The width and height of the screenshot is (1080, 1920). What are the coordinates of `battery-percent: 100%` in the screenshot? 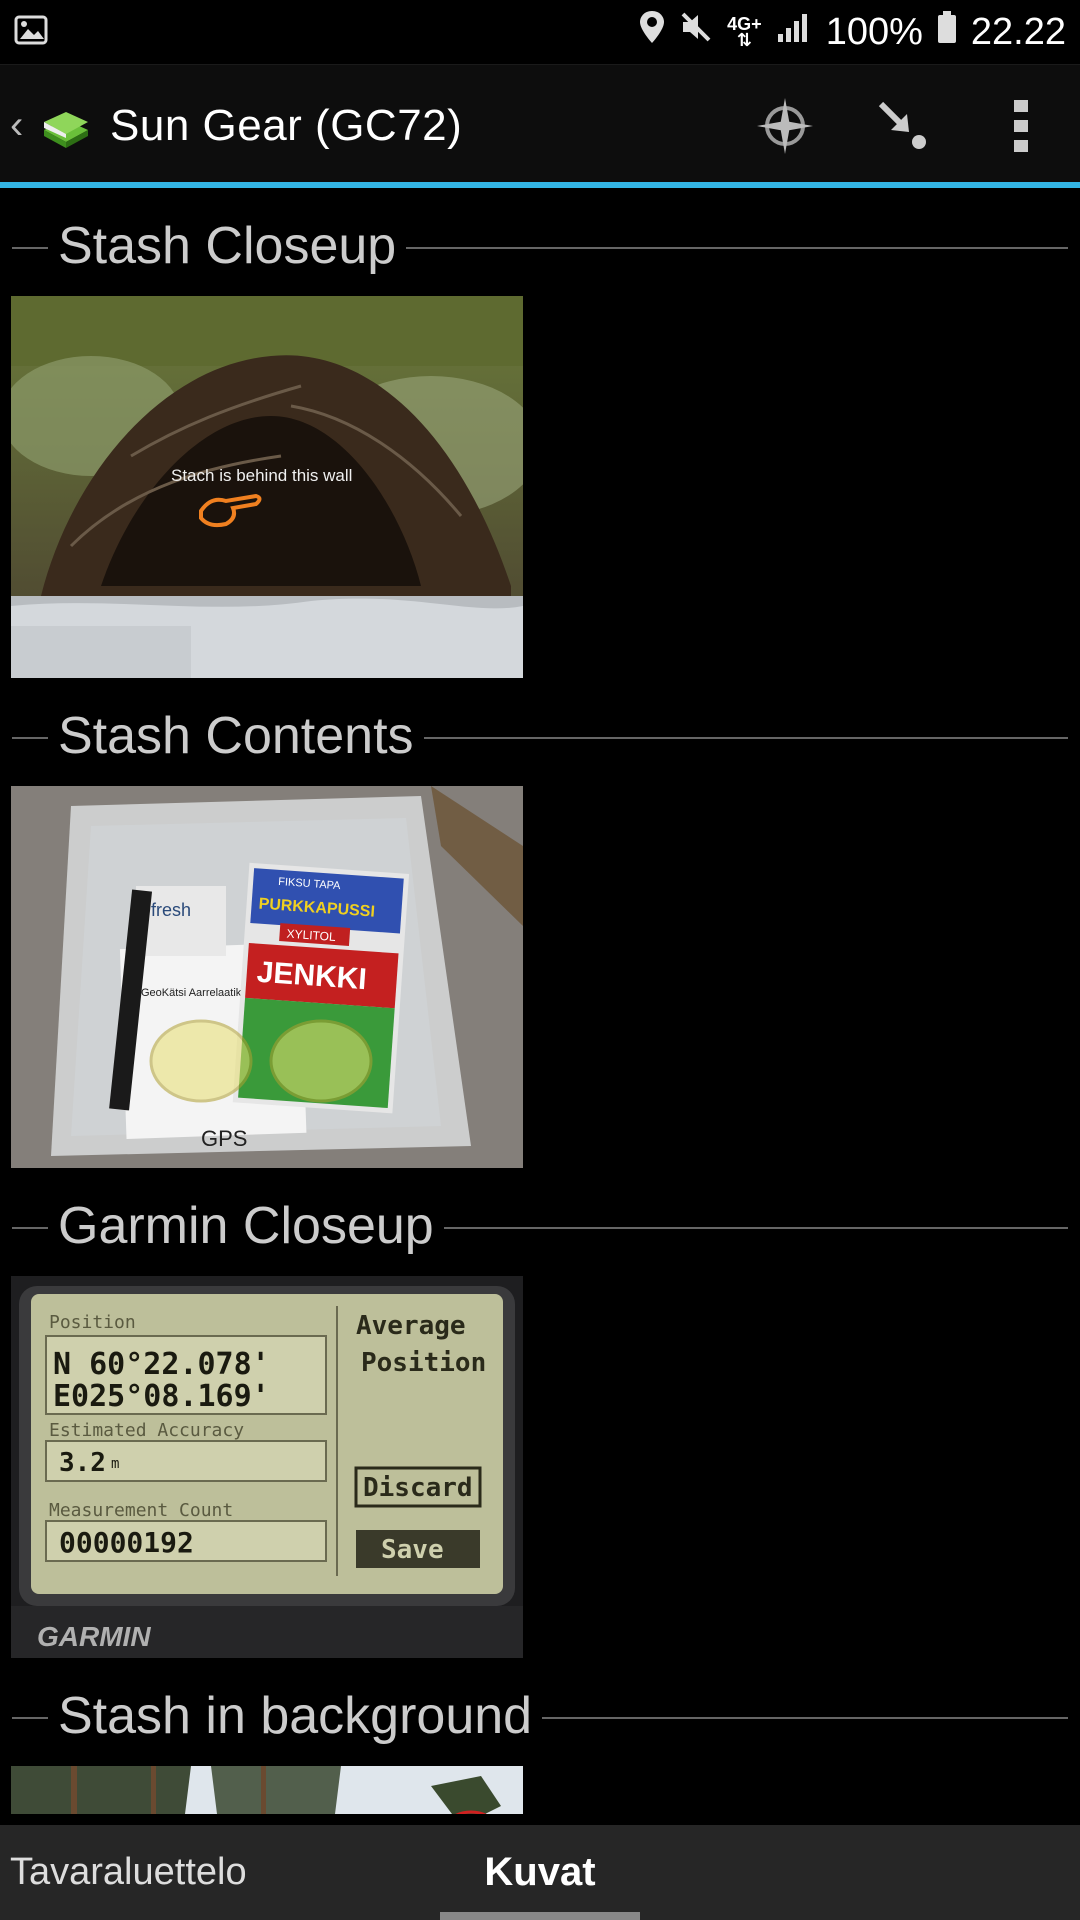 It's located at (874, 31).